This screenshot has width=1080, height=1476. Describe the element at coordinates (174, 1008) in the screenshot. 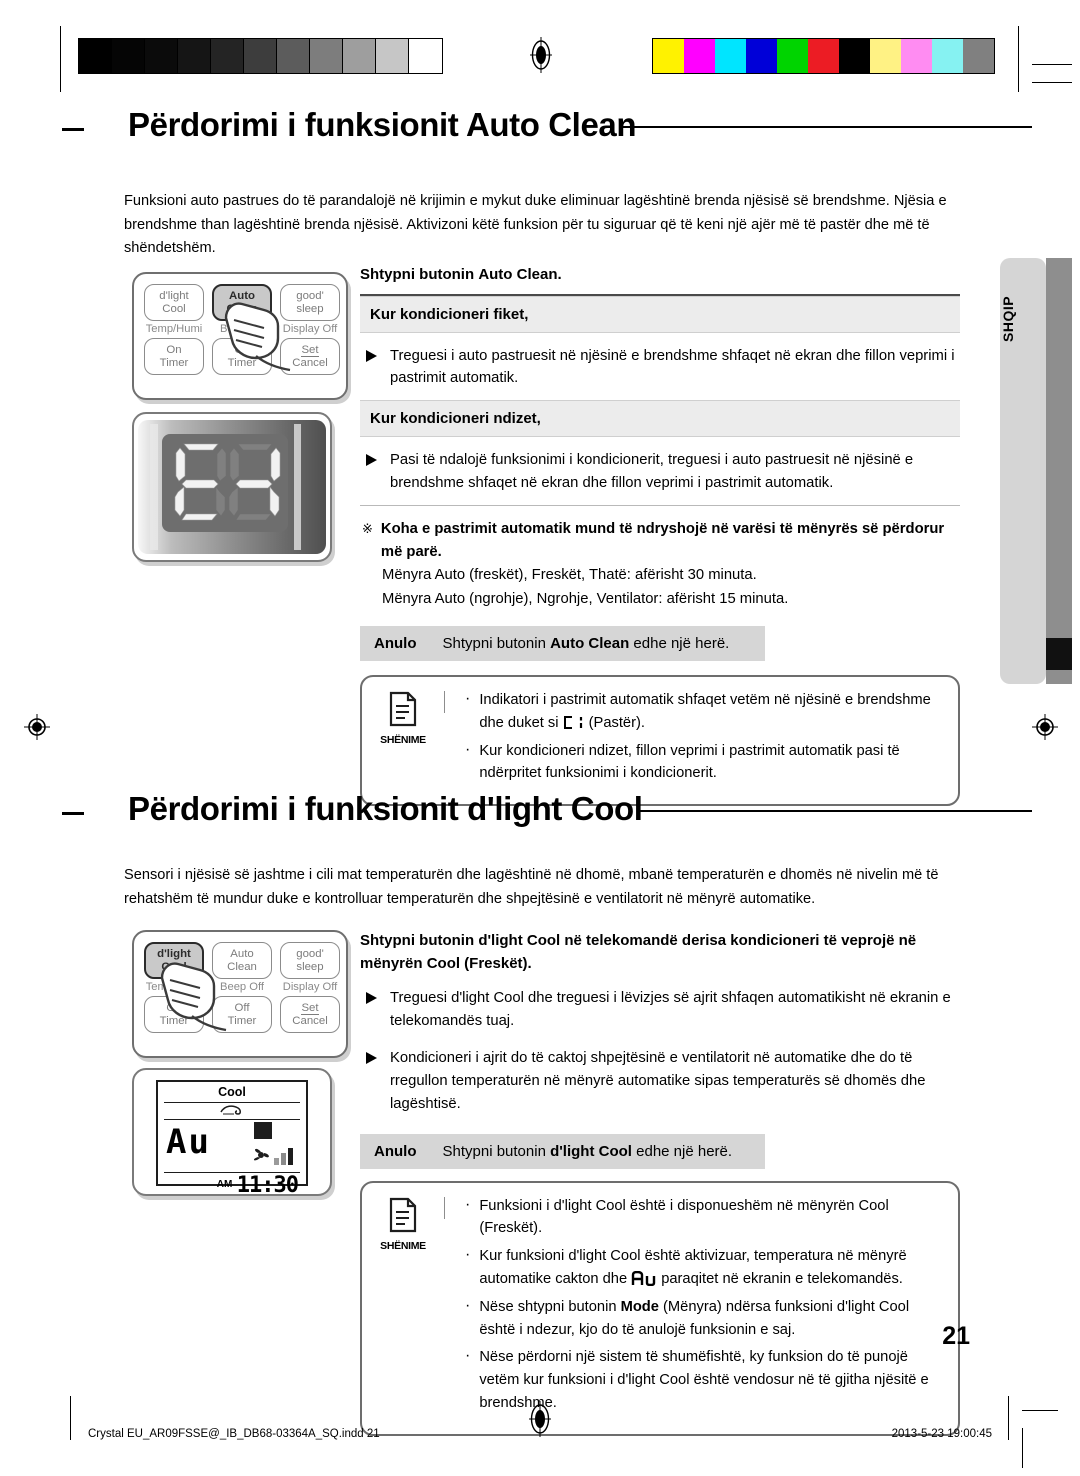

I see `button-label-line1: On` at that location.